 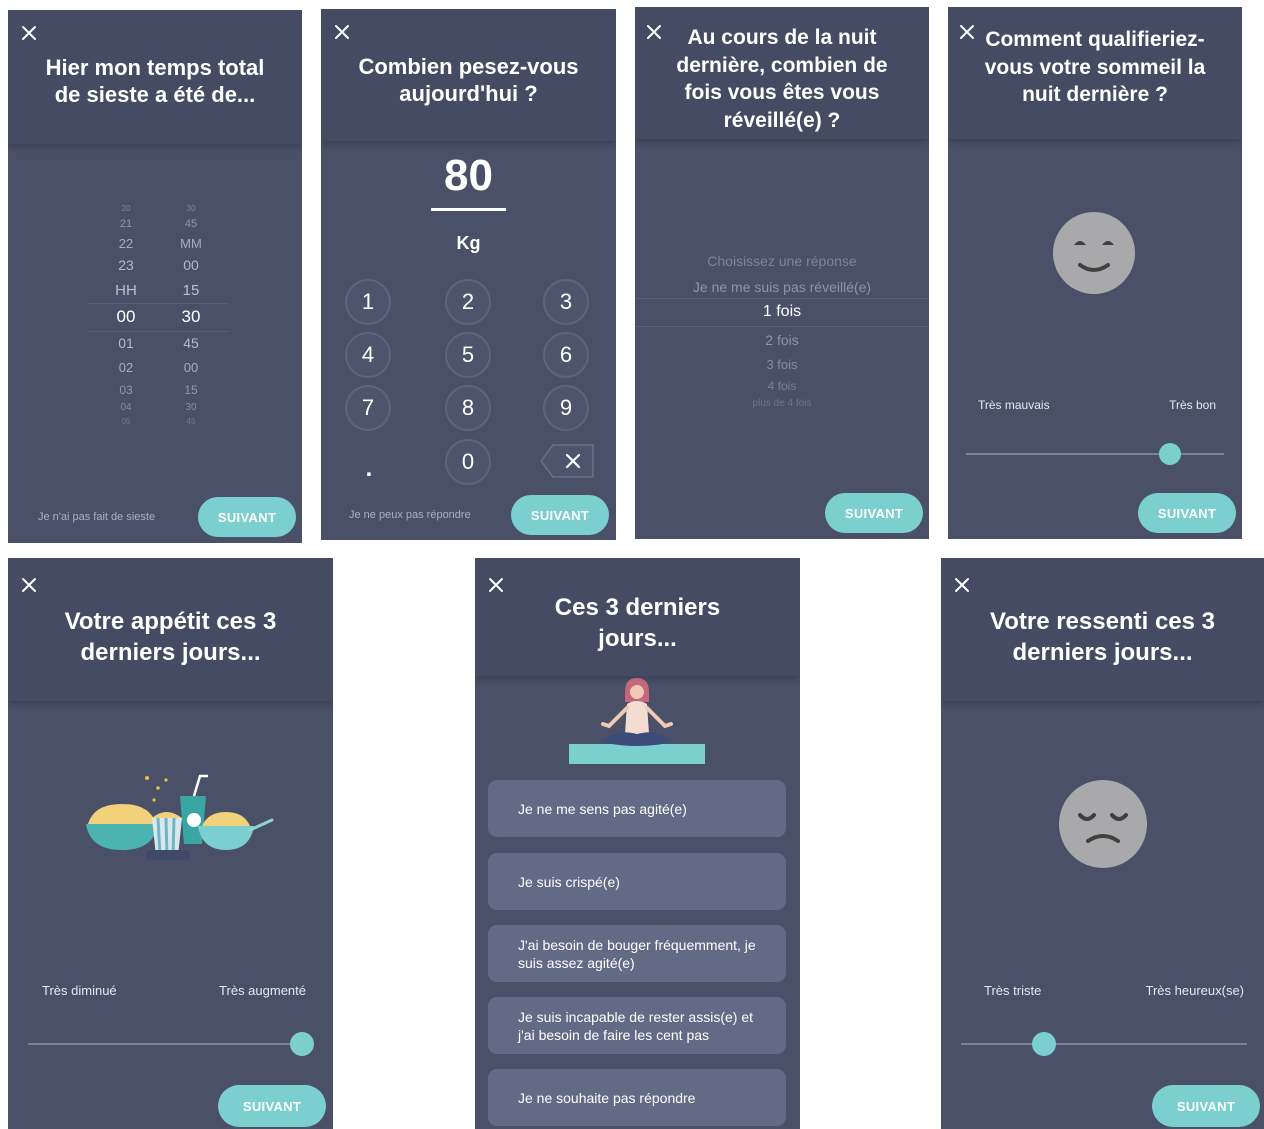 What do you see at coordinates (126, 390) in the screenshot?
I see `hour-option: 03` at bounding box center [126, 390].